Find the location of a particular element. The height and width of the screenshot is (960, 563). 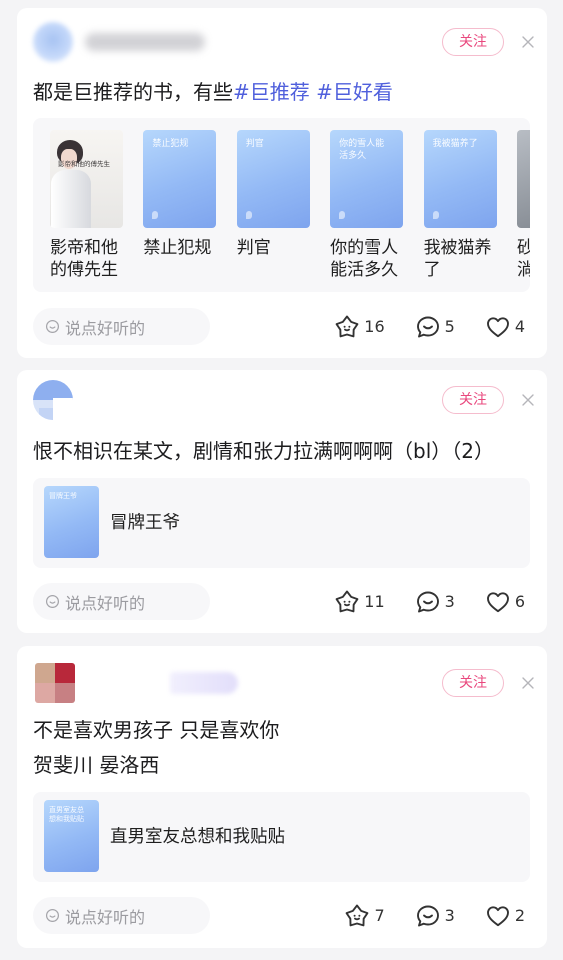

reaction-count: 11 is located at coordinates (374, 601).